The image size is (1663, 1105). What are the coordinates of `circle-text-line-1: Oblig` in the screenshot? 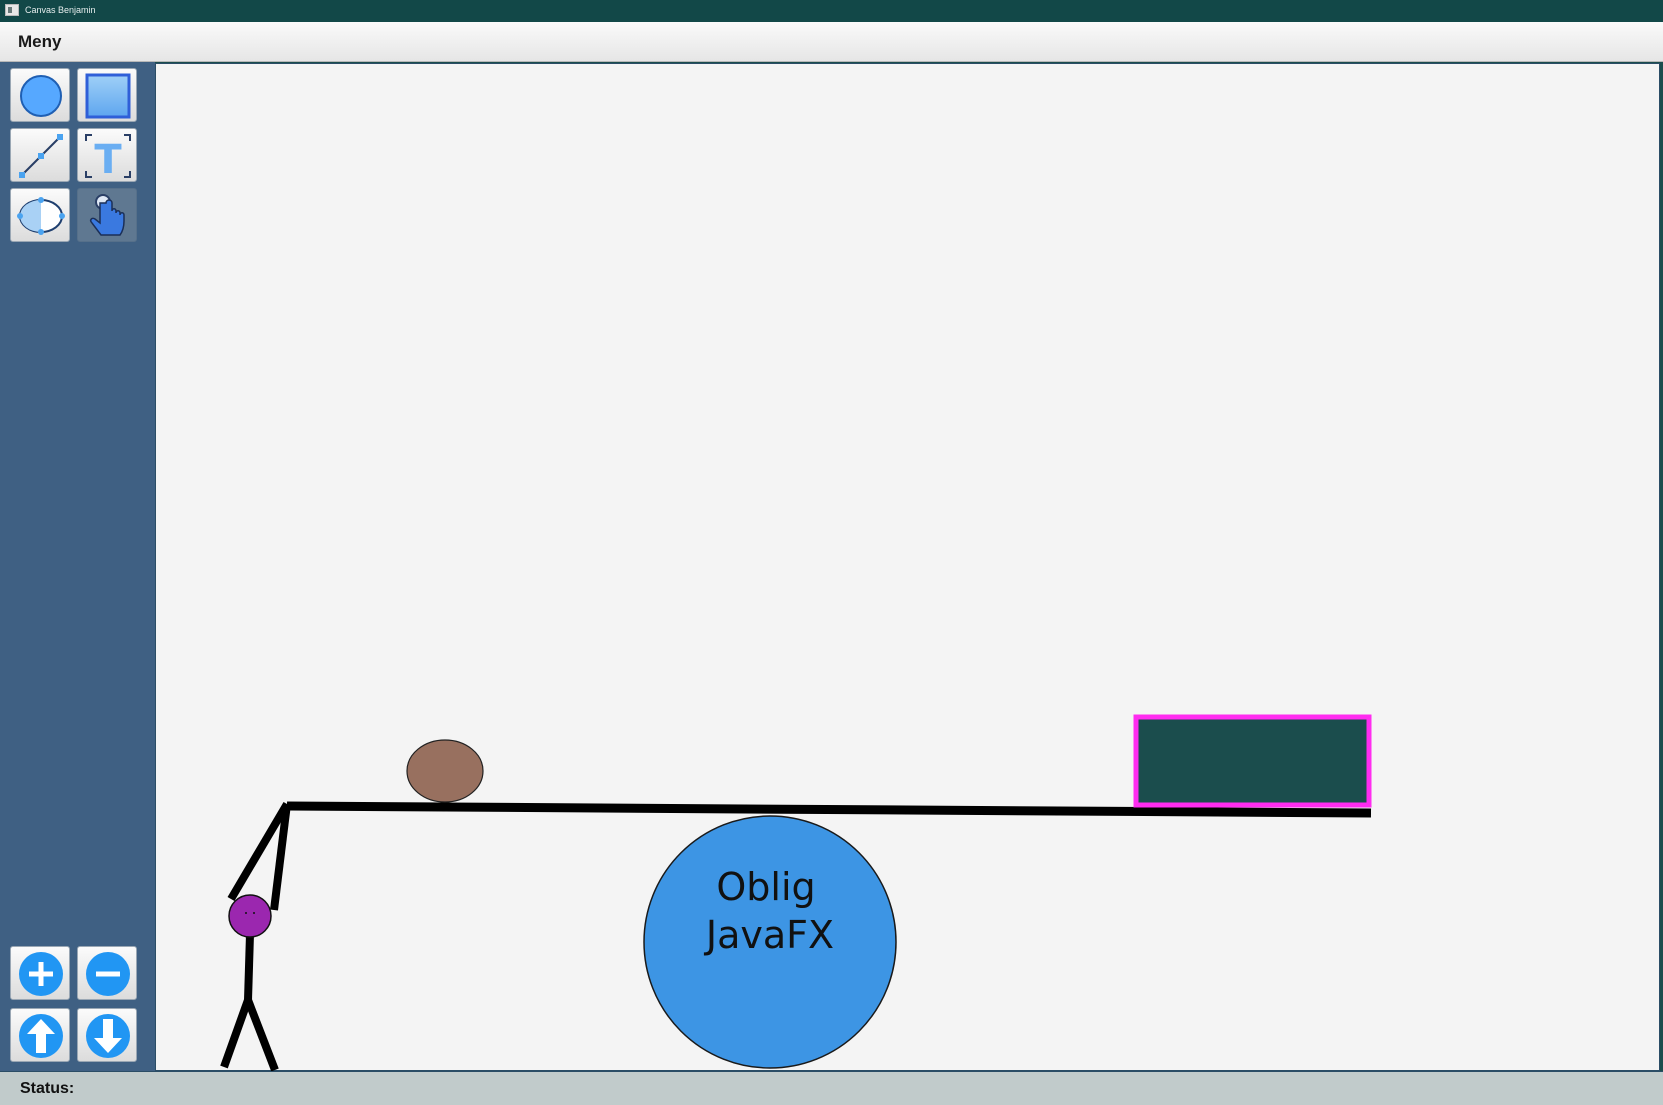 It's located at (765, 887).